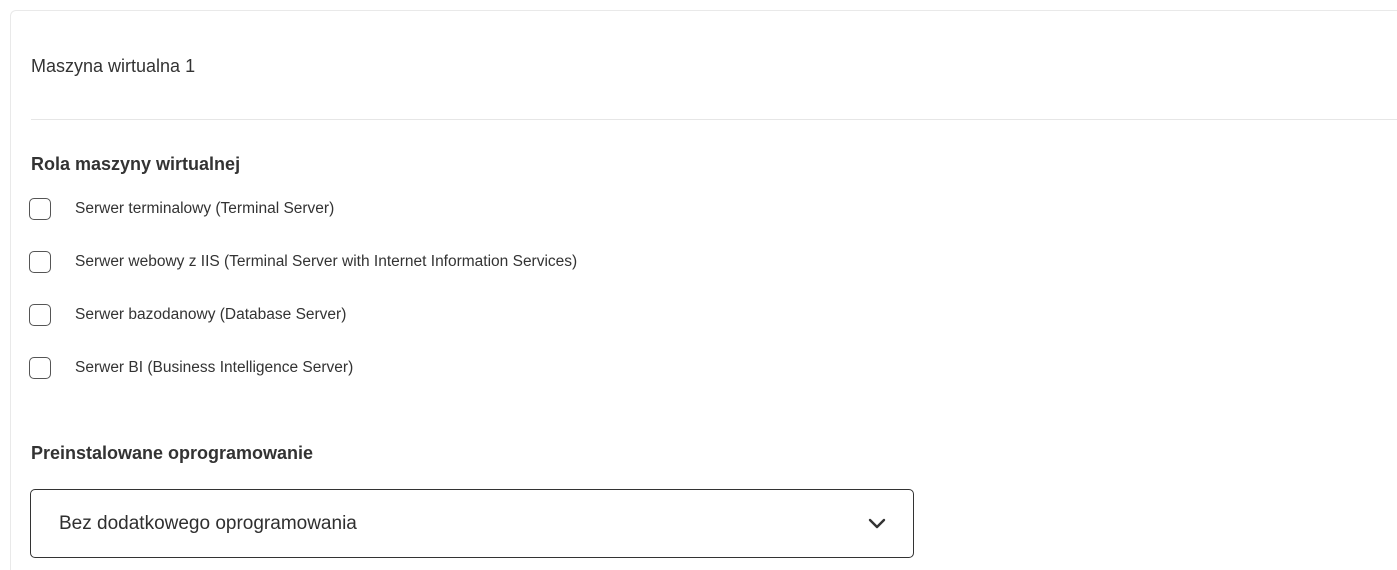 Image resolution: width=1397 pixels, height=570 pixels. Describe the element at coordinates (211, 314) in the screenshot. I see `role-option-label: Serwer bazodanowy (Database Server)` at that location.